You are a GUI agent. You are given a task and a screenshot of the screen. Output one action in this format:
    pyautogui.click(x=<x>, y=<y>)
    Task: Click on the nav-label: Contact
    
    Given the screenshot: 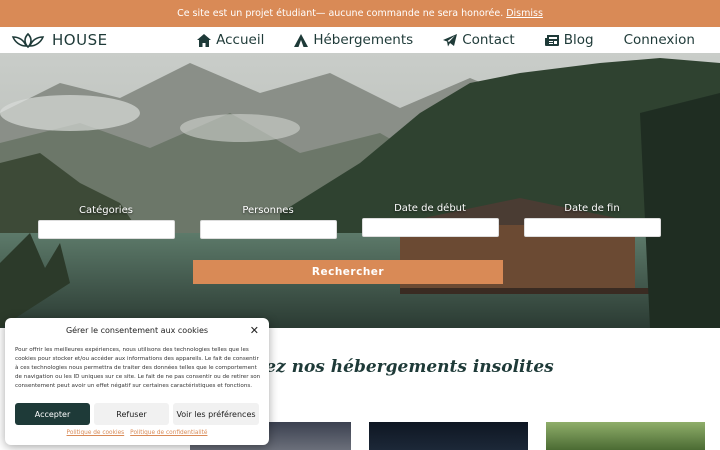 What is the action you would take?
    pyautogui.click(x=488, y=40)
    